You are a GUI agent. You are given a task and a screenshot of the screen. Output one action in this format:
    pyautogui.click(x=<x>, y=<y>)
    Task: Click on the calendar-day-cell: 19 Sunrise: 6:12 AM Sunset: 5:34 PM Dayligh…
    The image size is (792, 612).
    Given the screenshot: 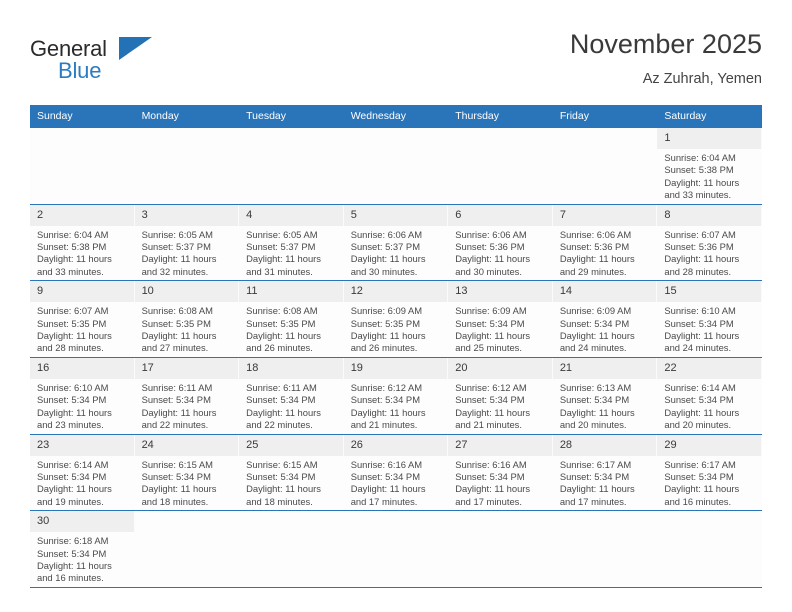 What is the action you would take?
    pyautogui.click(x=396, y=396)
    